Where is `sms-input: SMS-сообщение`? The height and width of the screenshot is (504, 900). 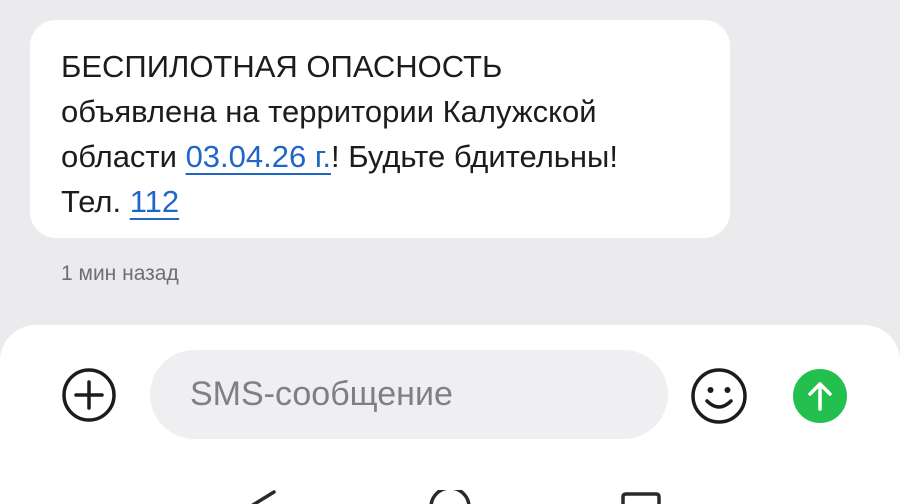
sms-input: SMS-сообщение is located at coordinates (409, 394).